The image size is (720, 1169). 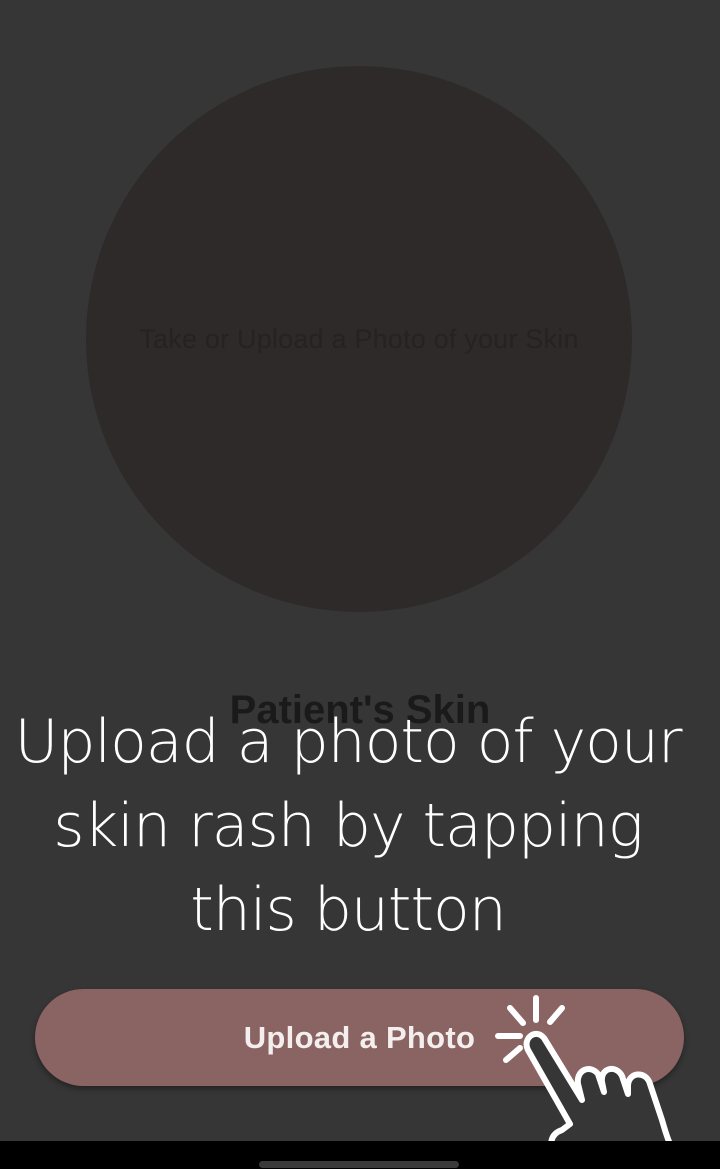 I want to click on photo-placeholder-hint: Take or Upload a Photo of your Skin, so click(x=359, y=338).